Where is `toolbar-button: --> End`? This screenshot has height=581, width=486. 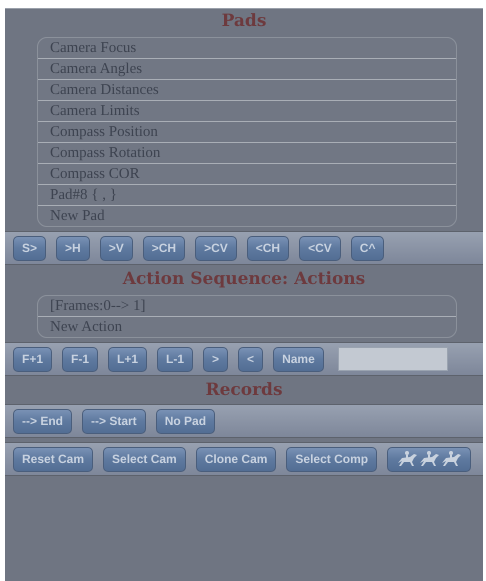
toolbar-button: --> End is located at coordinates (42, 421).